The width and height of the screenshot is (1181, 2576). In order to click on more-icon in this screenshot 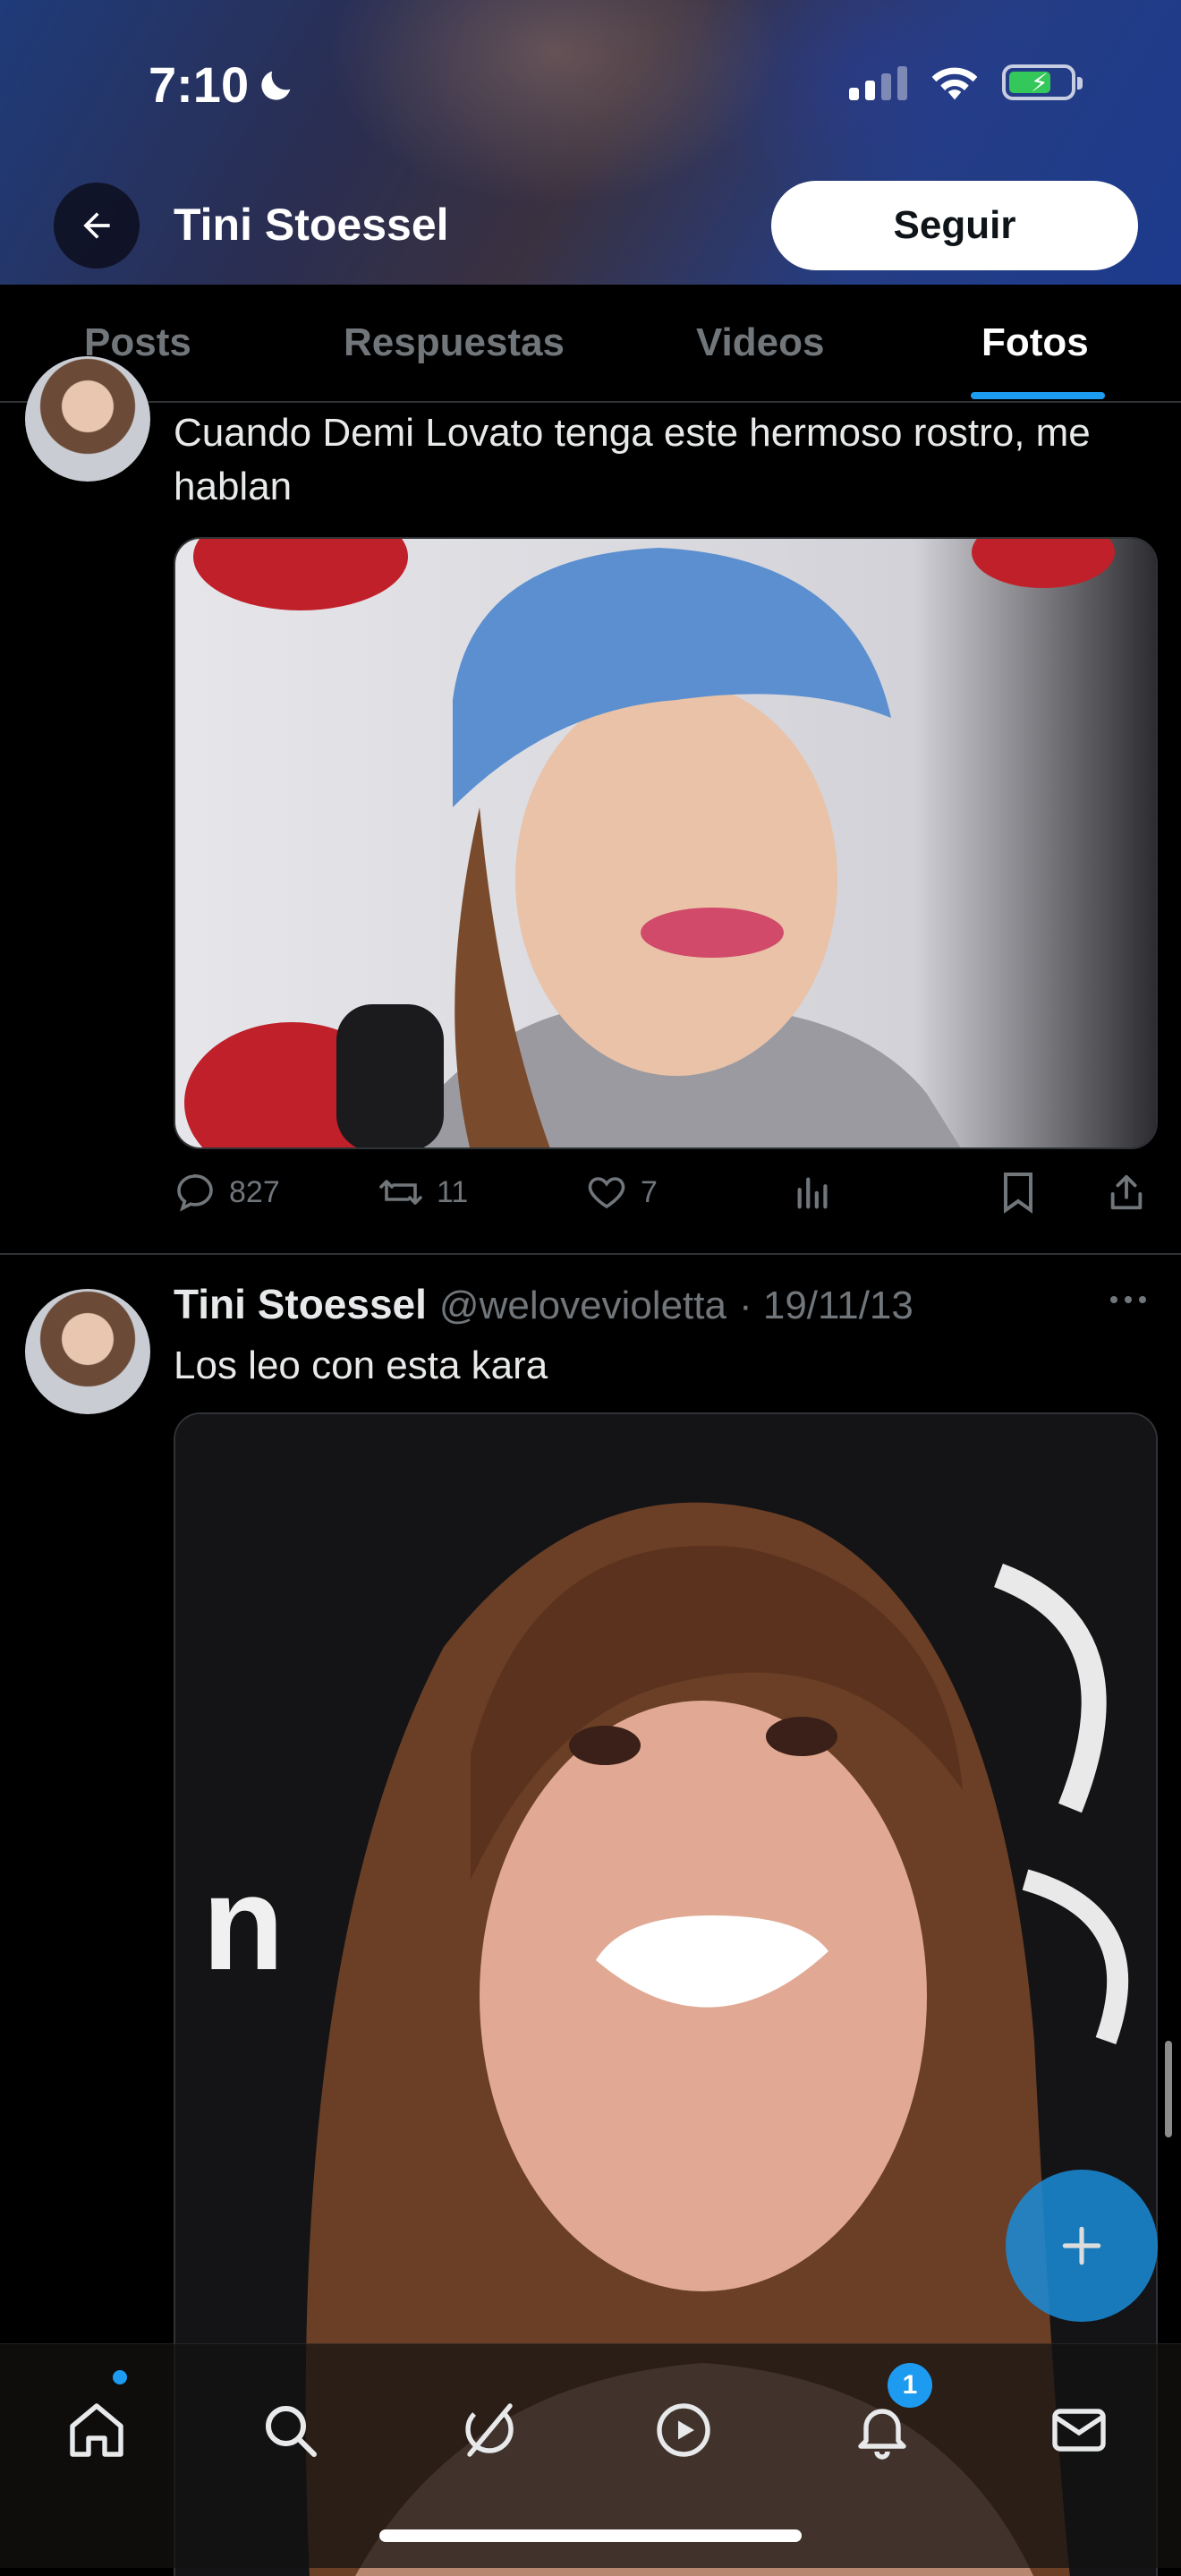, I will do `click(1128, 1299)`.